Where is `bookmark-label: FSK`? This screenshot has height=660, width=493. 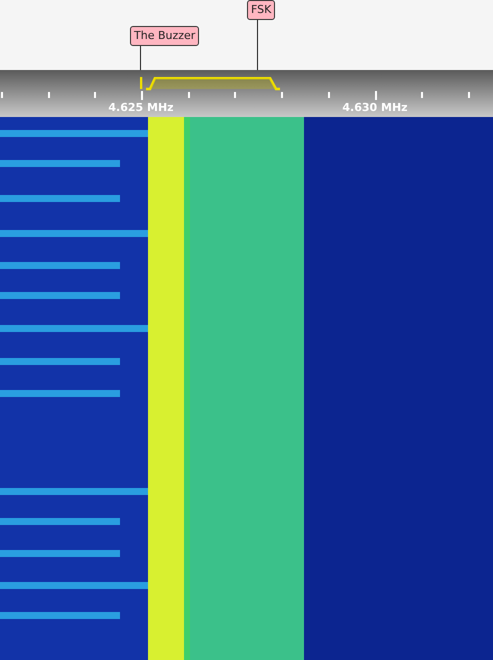 bookmark-label: FSK is located at coordinates (261, 10).